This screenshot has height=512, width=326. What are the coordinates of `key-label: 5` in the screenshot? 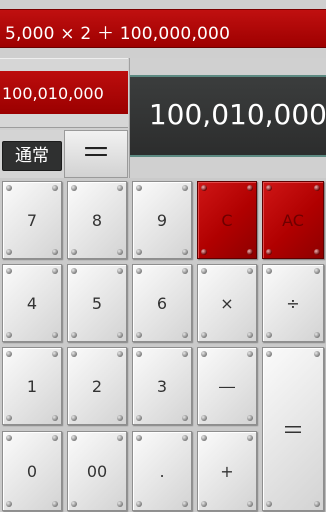 It's located at (97, 303).